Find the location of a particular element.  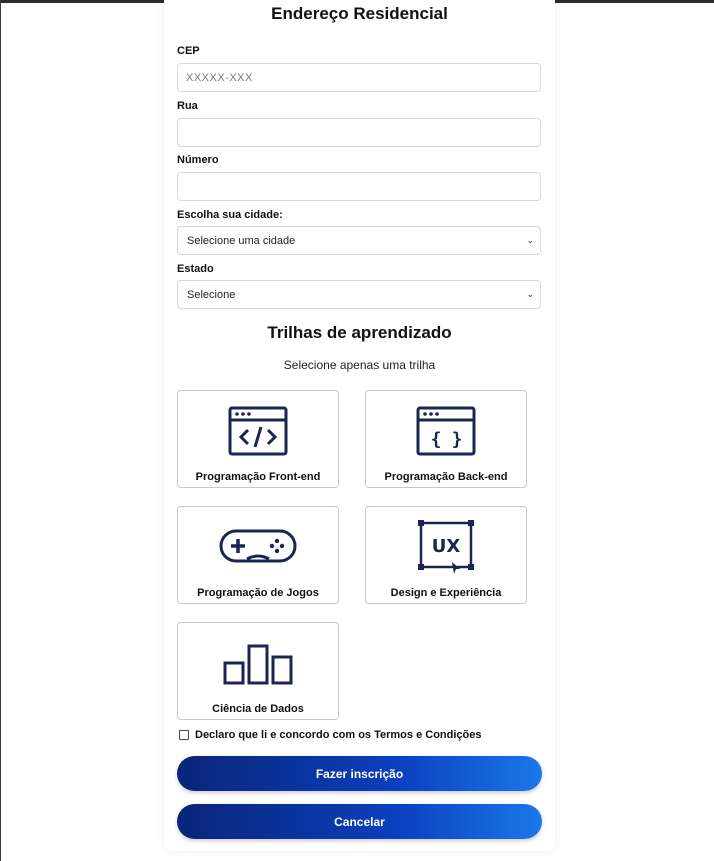

cep-label: CEP is located at coordinates (188, 51).